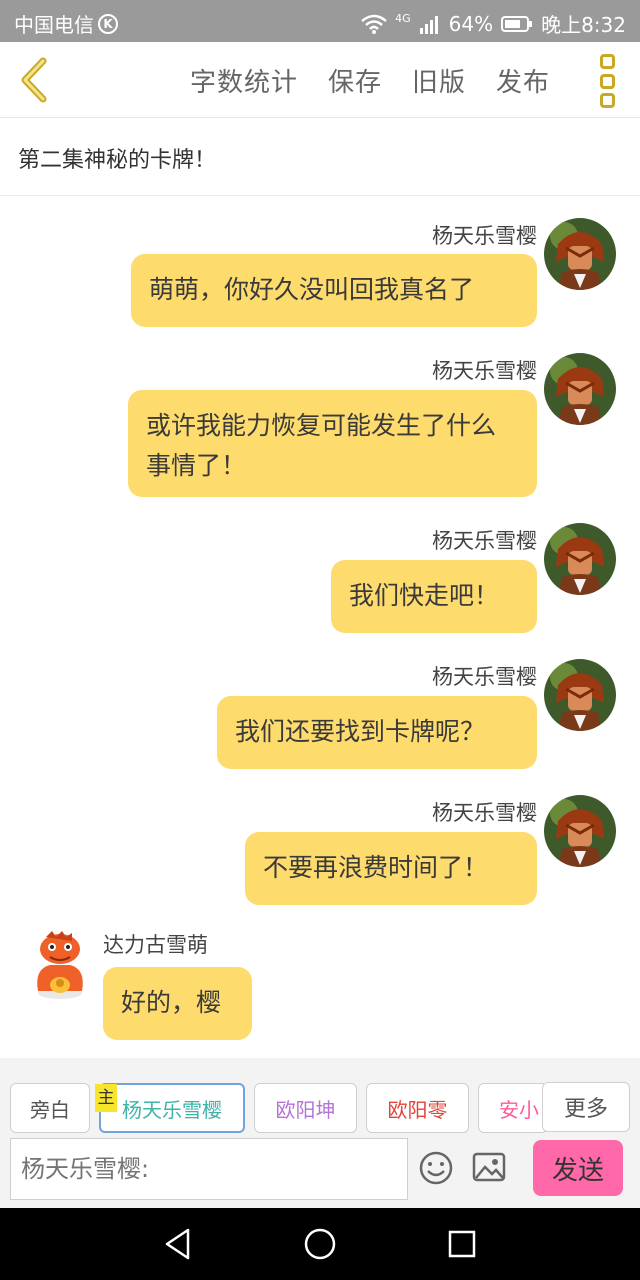  I want to click on sender-name: 达力古雪萌, so click(155, 945).